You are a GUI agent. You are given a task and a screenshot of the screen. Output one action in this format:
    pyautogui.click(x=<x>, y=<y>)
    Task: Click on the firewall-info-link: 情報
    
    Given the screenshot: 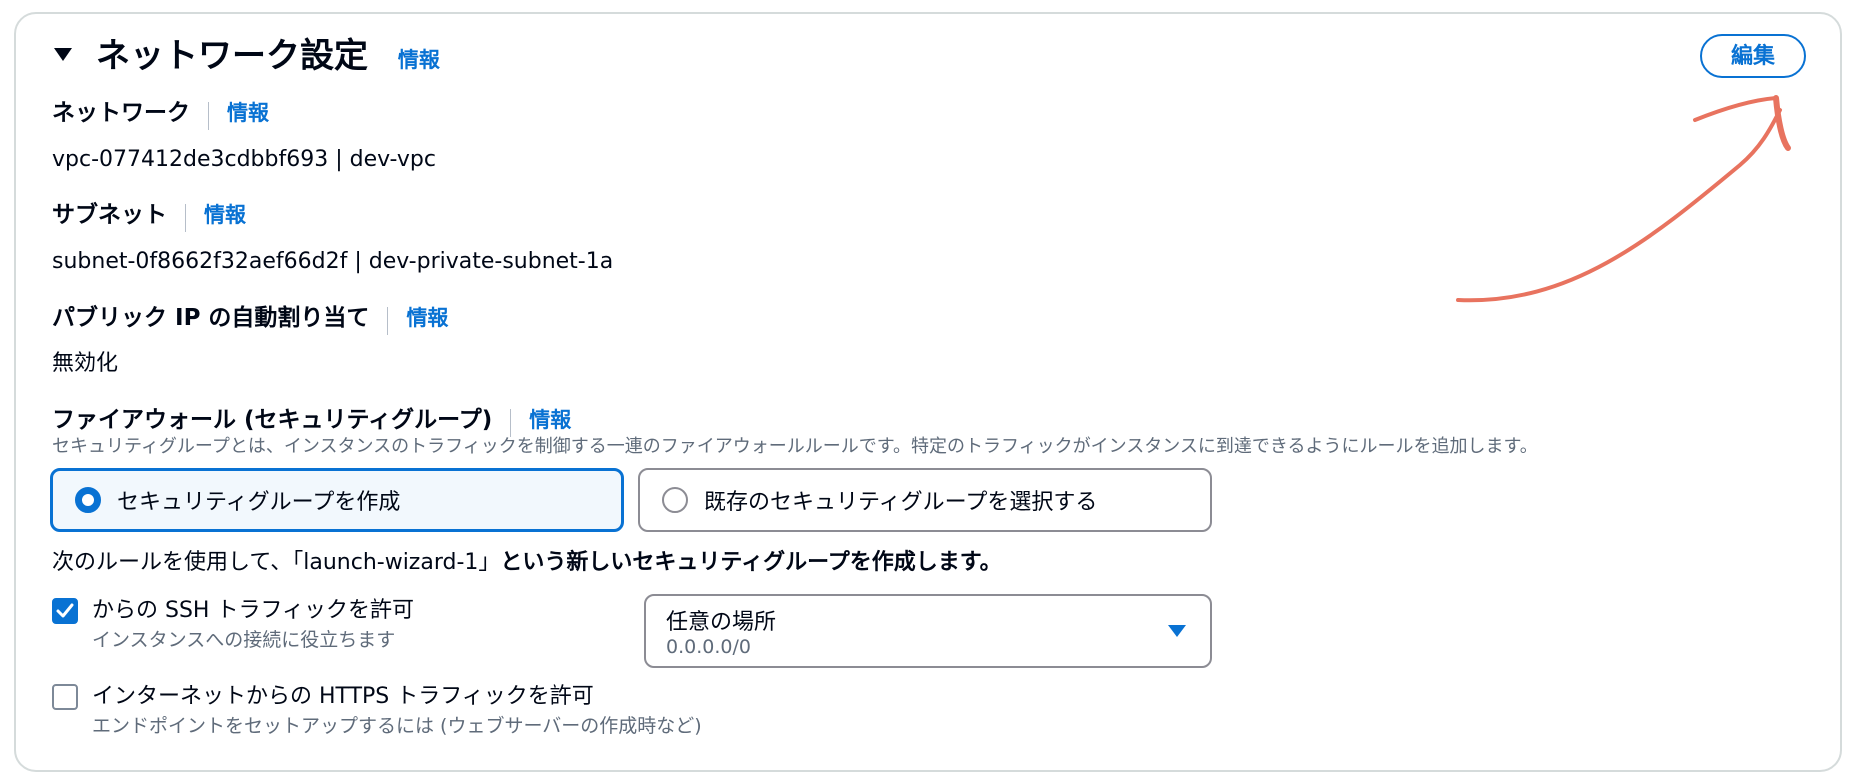 What is the action you would take?
    pyautogui.click(x=550, y=420)
    